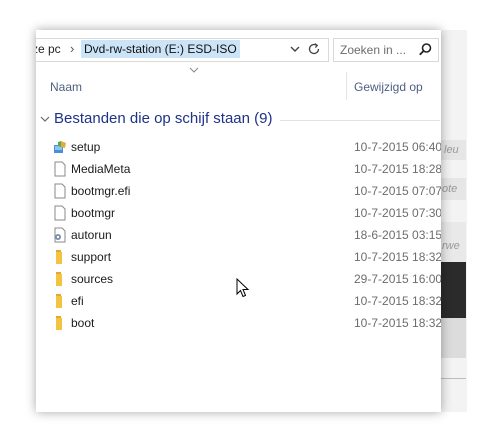 This screenshot has height=447, width=500. I want to click on refresh-icon, so click(314, 49).